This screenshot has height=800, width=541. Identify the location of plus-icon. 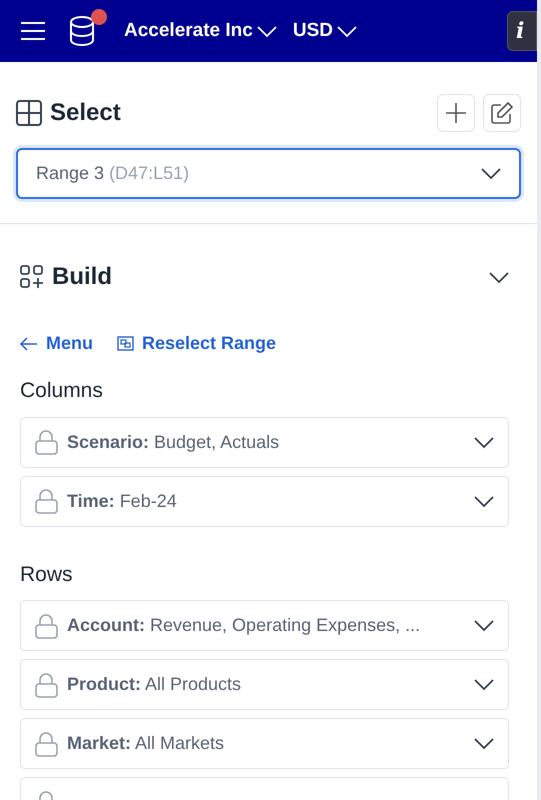
(456, 113).